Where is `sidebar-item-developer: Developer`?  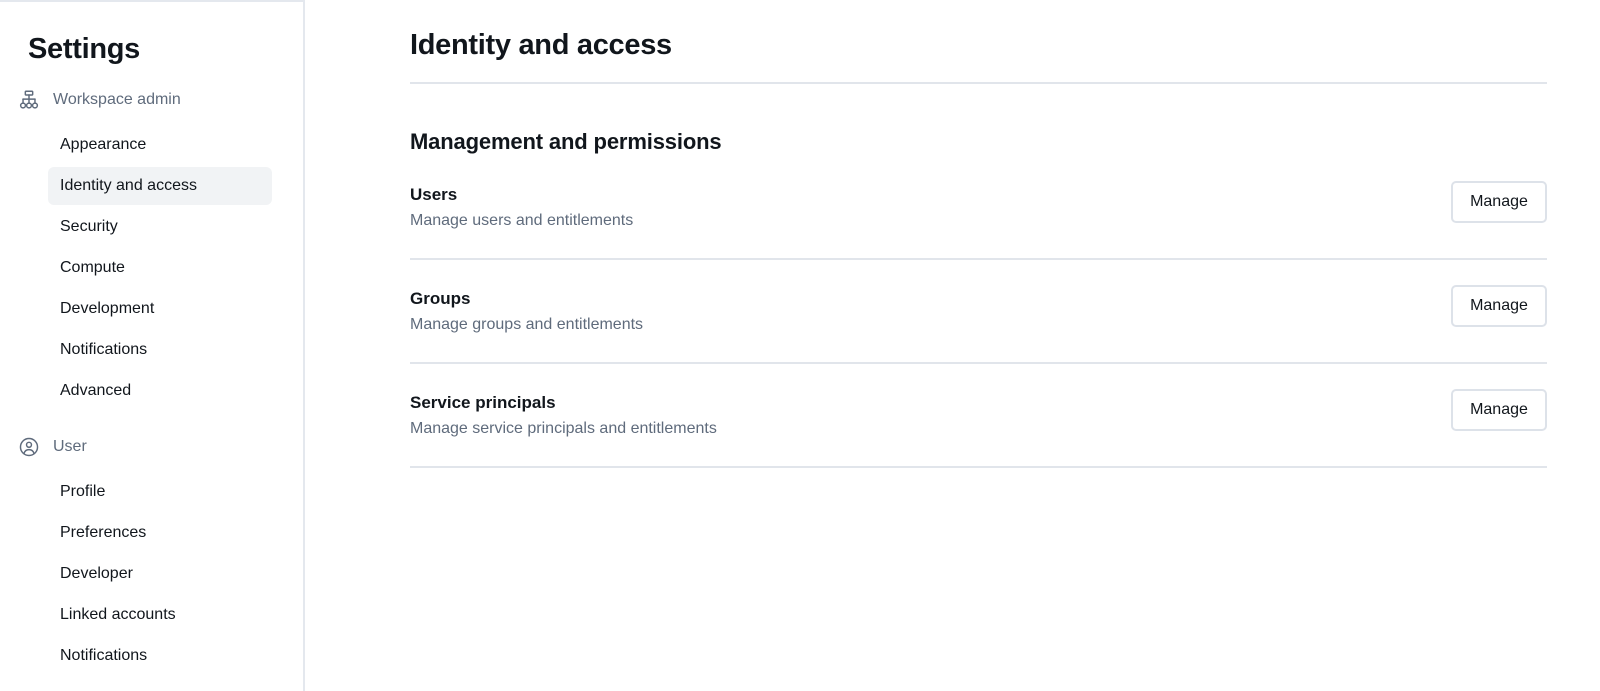
sidebar-item-developer: Developer is located at coordinates (160, 574).